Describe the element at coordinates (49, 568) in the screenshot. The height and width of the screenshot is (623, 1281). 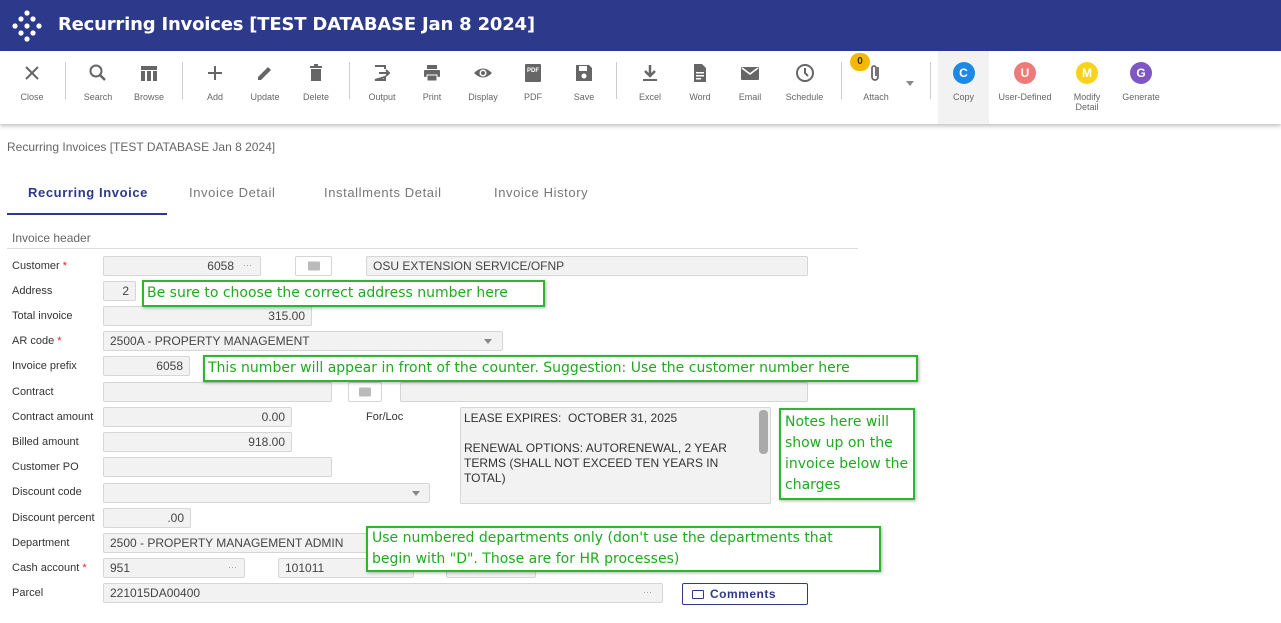
I see `cash-account-label: Cash account *` at that location.